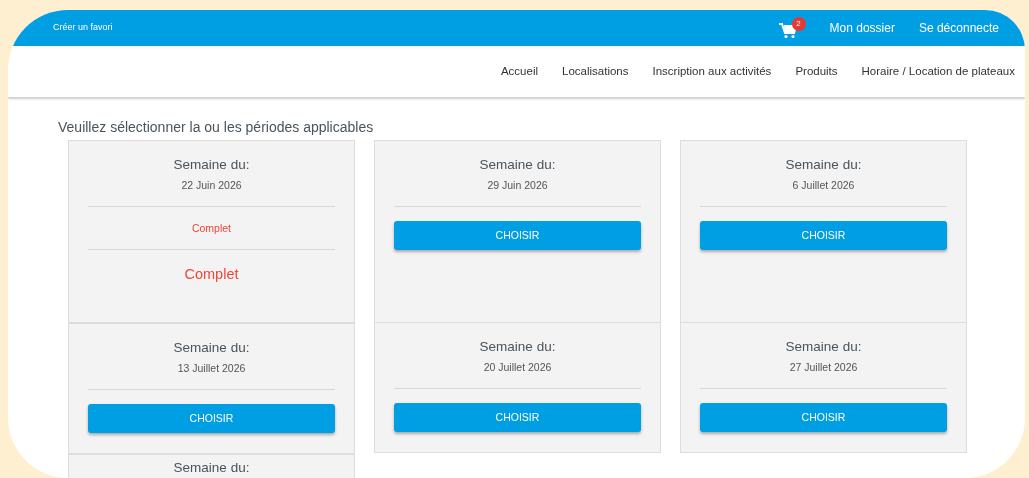 The width and height of the screenshot is (1029, 478). I want to click on week-date: 22 Juin 2026, so click(211, 186).